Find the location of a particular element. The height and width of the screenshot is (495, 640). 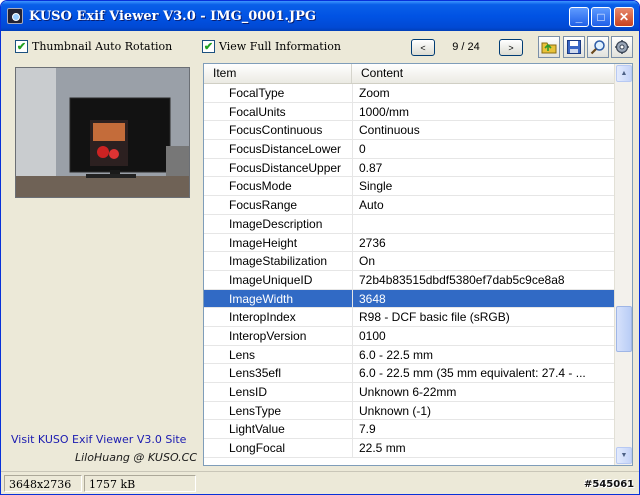

zoom-button is located at coordinates (598, 47).